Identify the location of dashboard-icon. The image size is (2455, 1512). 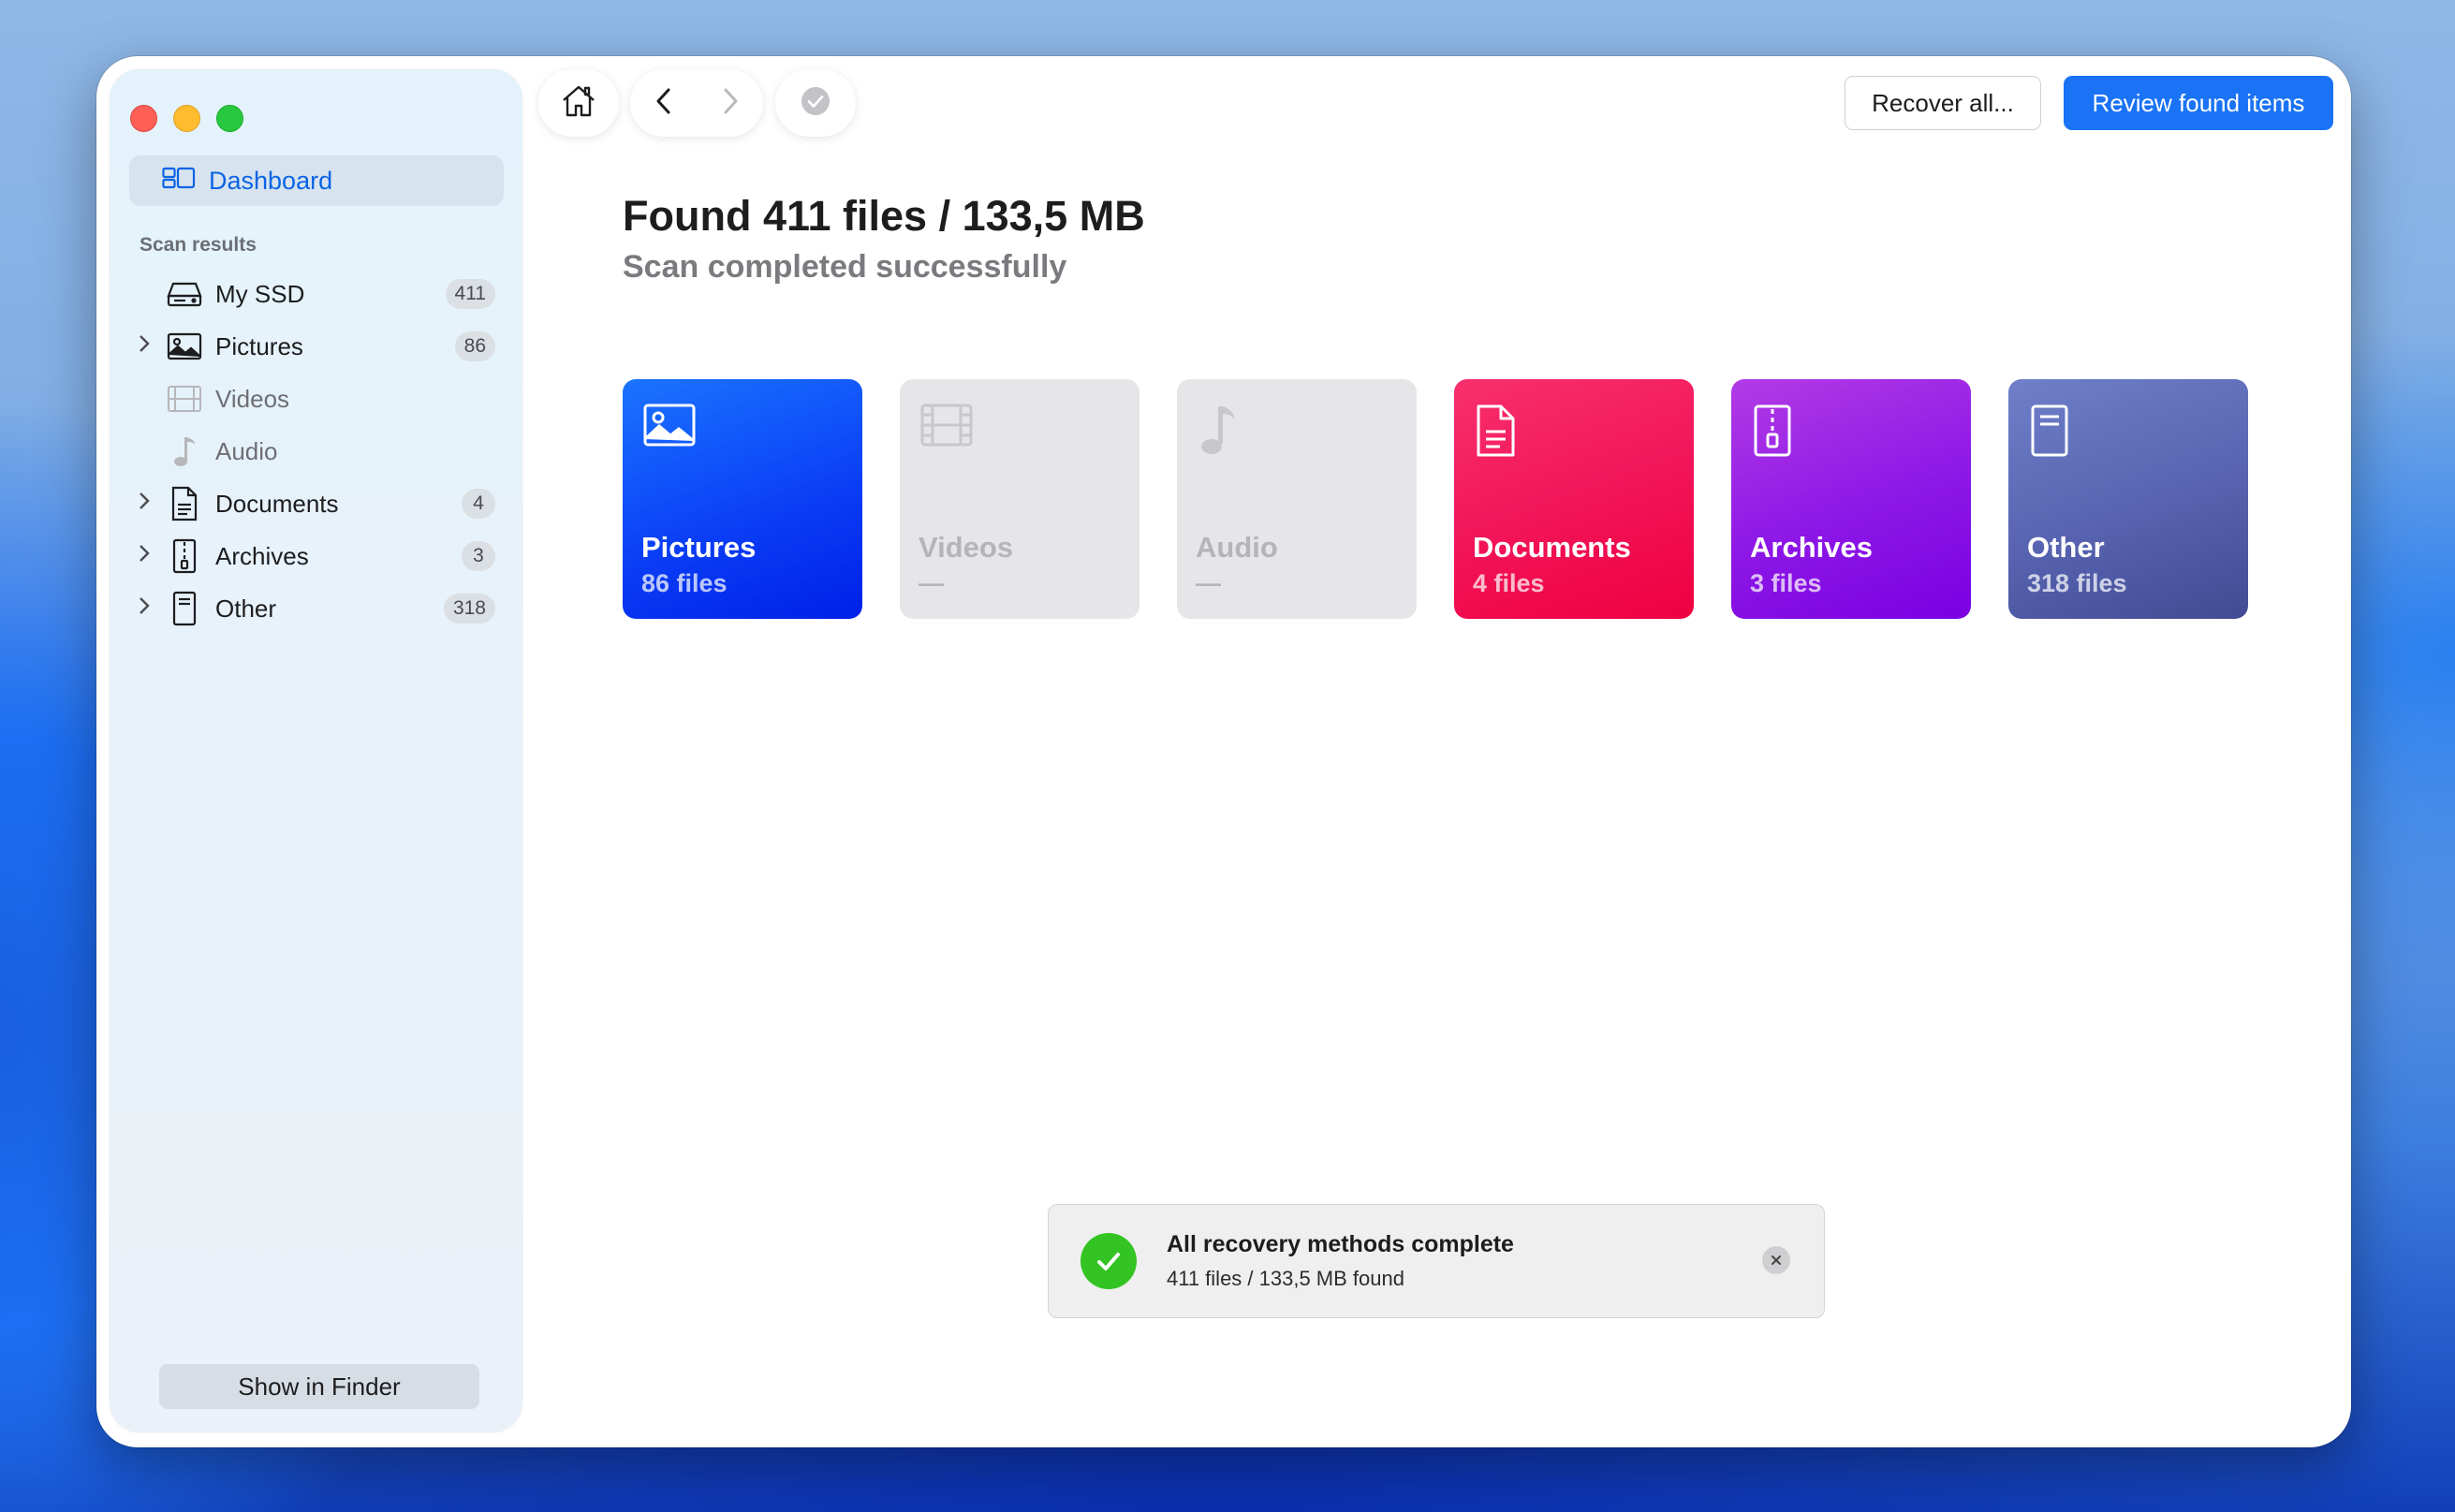
(179, 181).